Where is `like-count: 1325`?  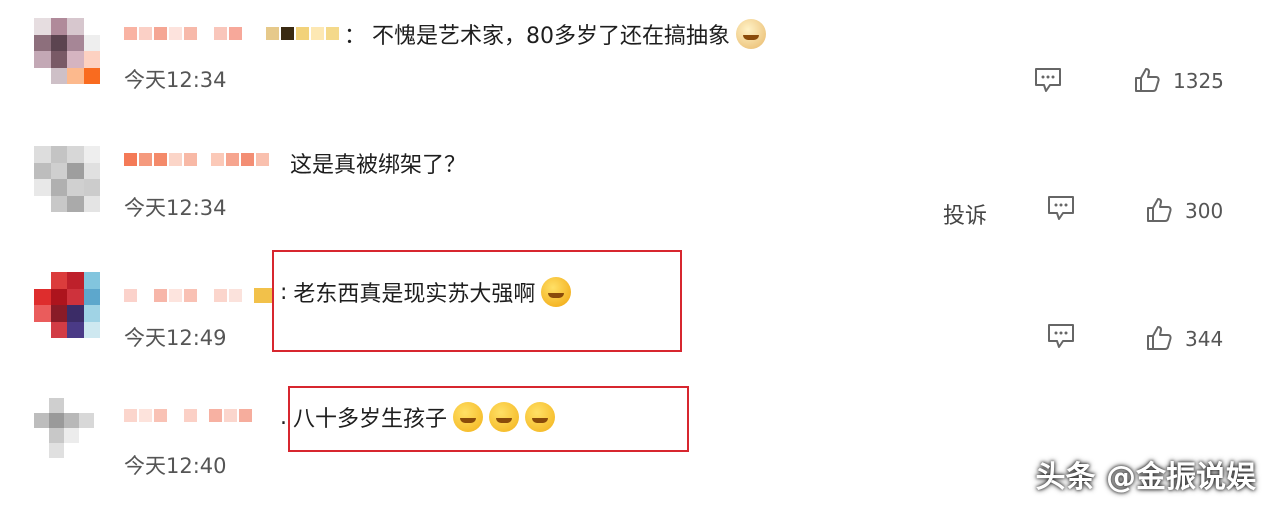 like-count: 1325 is located at coordinates (1198, 81).